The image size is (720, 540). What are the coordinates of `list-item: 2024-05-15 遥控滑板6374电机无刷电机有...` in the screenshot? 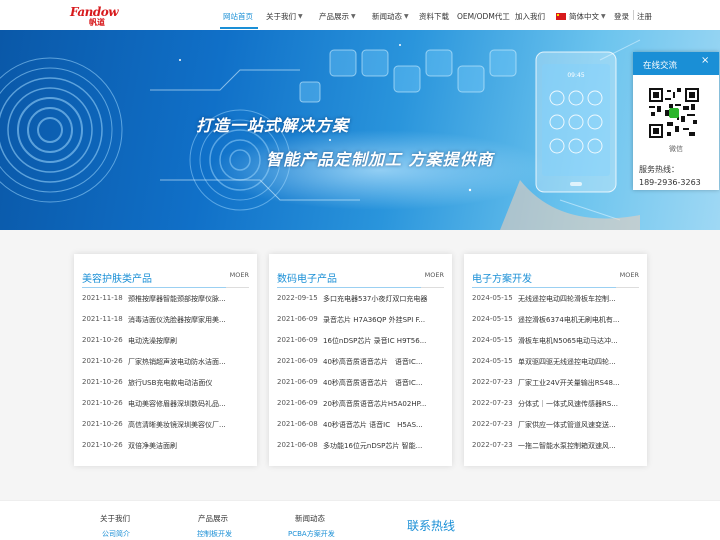 It's located at (557, 321).